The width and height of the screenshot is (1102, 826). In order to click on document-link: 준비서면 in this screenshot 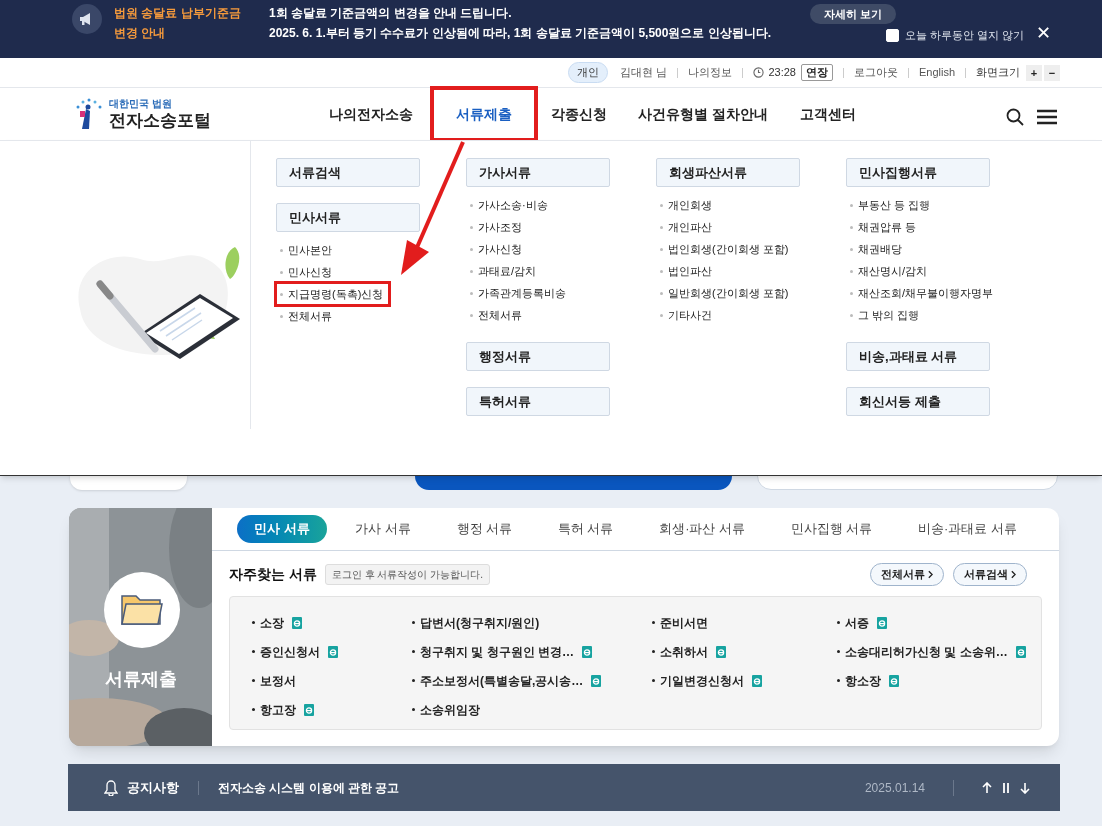, I will do `click(684, 622)`.